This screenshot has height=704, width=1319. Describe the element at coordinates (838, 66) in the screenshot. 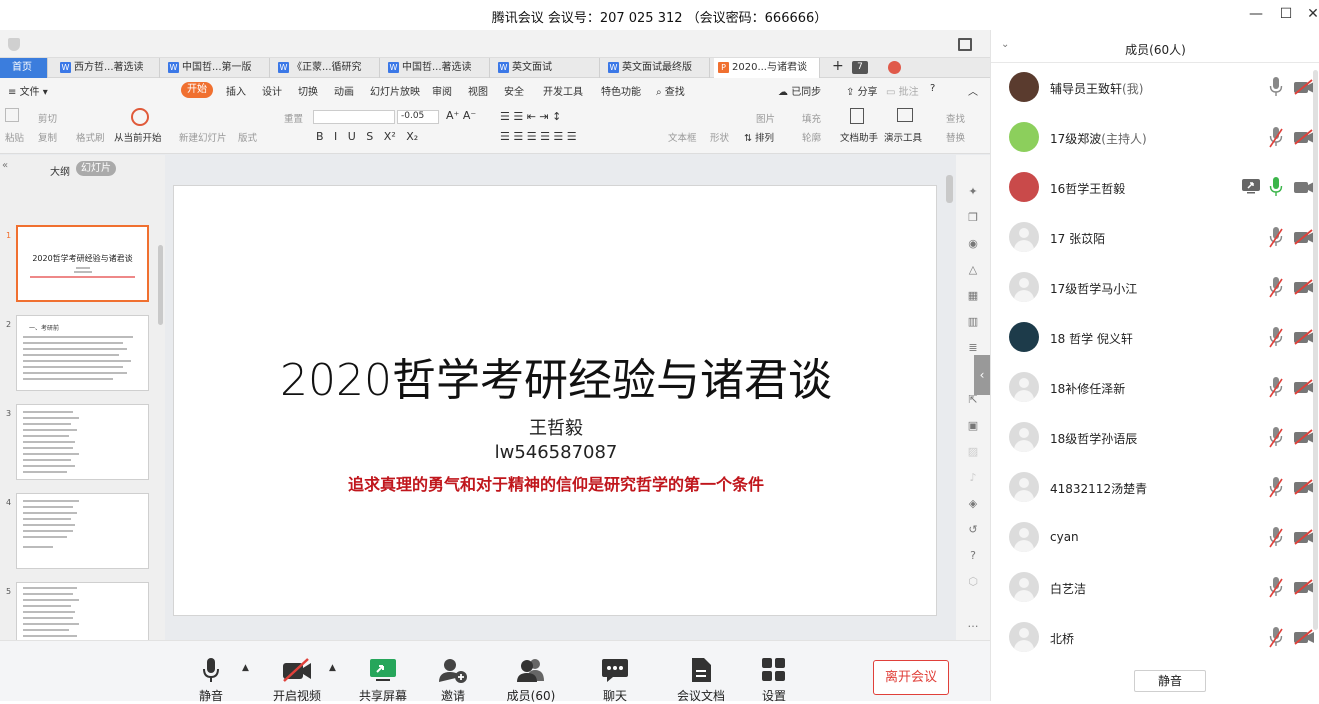

I see `new-tab-button: +` at that location.